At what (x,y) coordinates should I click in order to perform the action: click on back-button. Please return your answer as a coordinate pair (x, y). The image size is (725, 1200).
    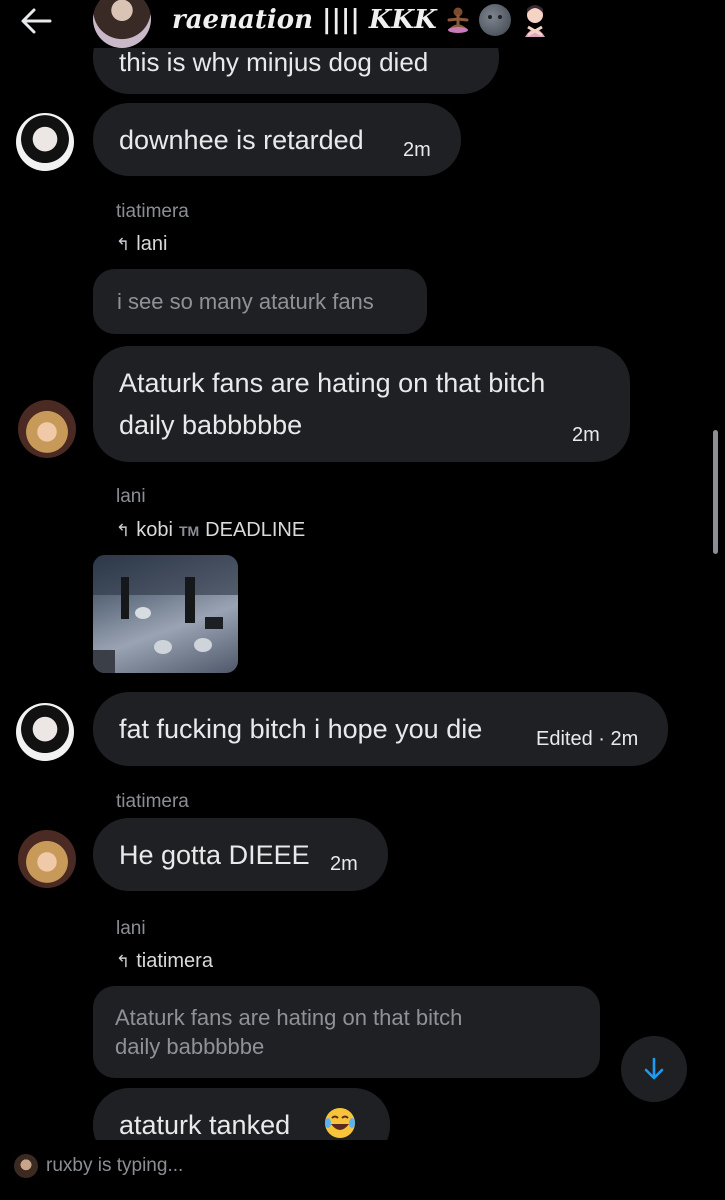
    Looking at the image, I should click on (38, 22).